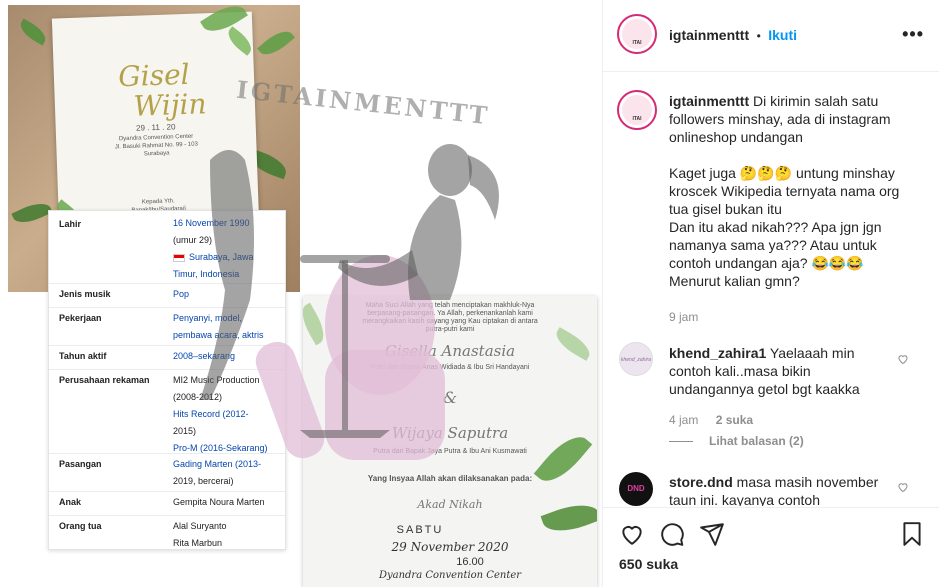  I want to click on card2-event: Akad Nikah, so click(450, 504).